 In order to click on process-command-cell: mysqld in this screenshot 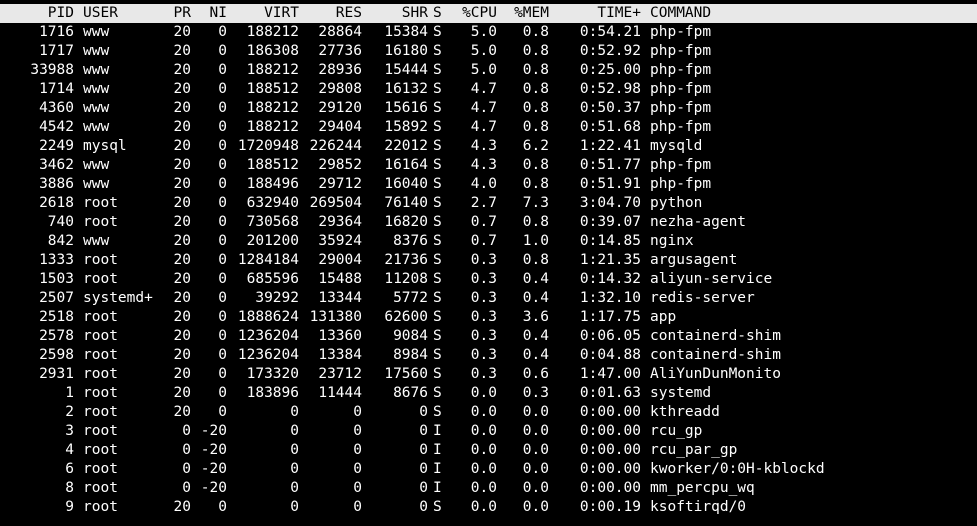, I will do `click(676, 146)`.